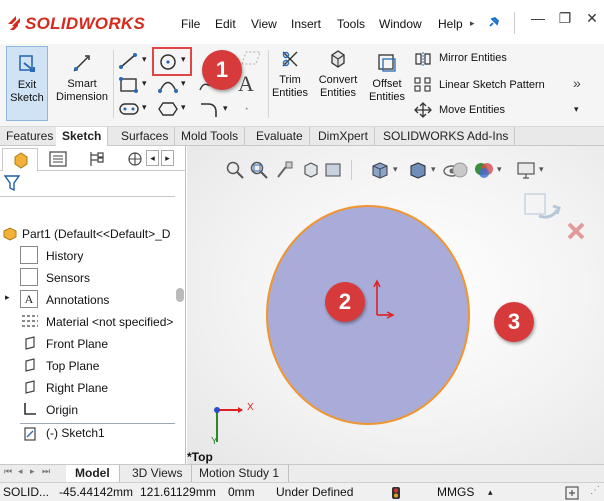 This screenshot has width=604, height=501. What do you see at coordinates (12, 183) in the screenshot?
I see `filter-icon` at bounding box center [12, 183].